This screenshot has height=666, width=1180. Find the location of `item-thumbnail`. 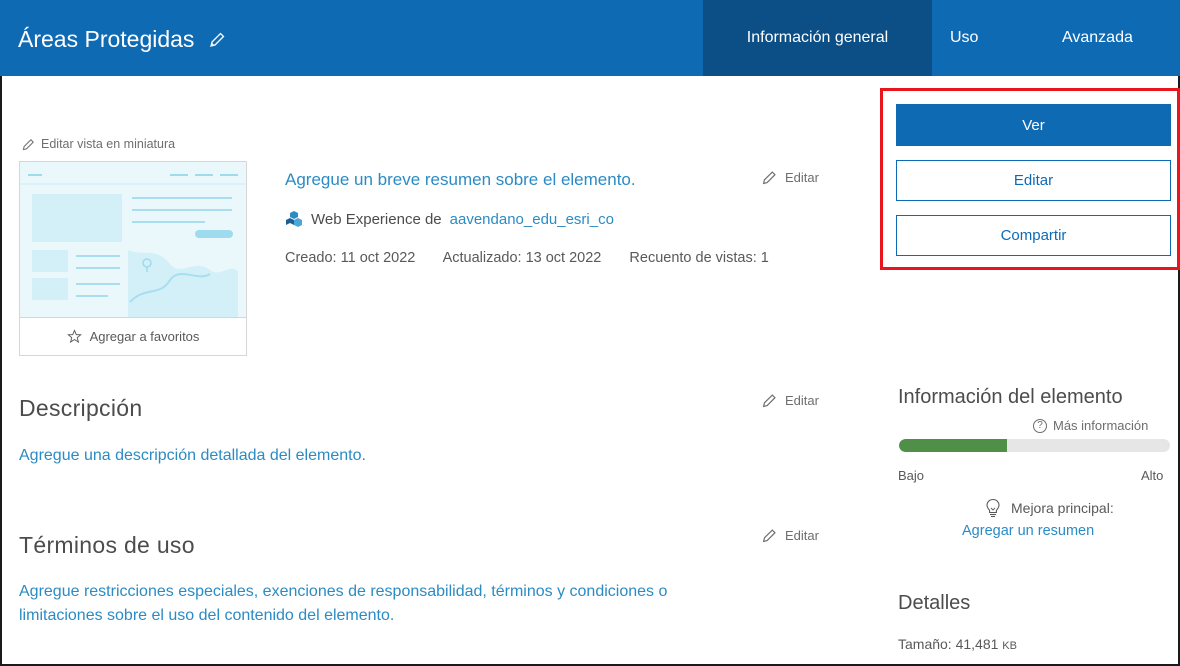

item-thumbnail is located at coordinates (133, 239).